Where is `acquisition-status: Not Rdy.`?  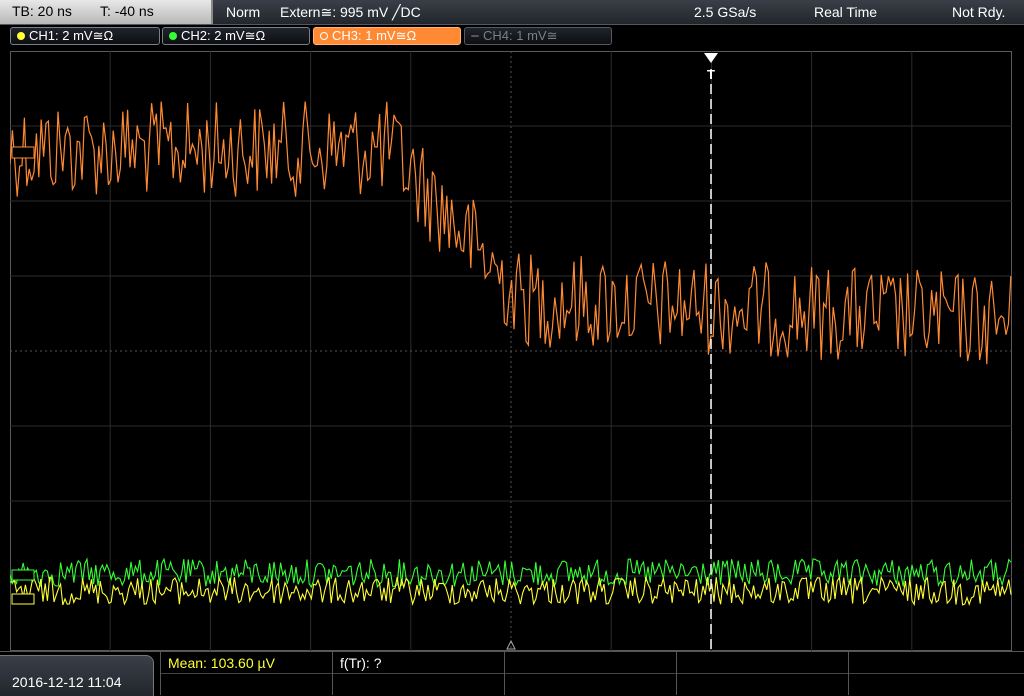
acquisition-status: Not Rdy. is located at coordinates (979, 12).